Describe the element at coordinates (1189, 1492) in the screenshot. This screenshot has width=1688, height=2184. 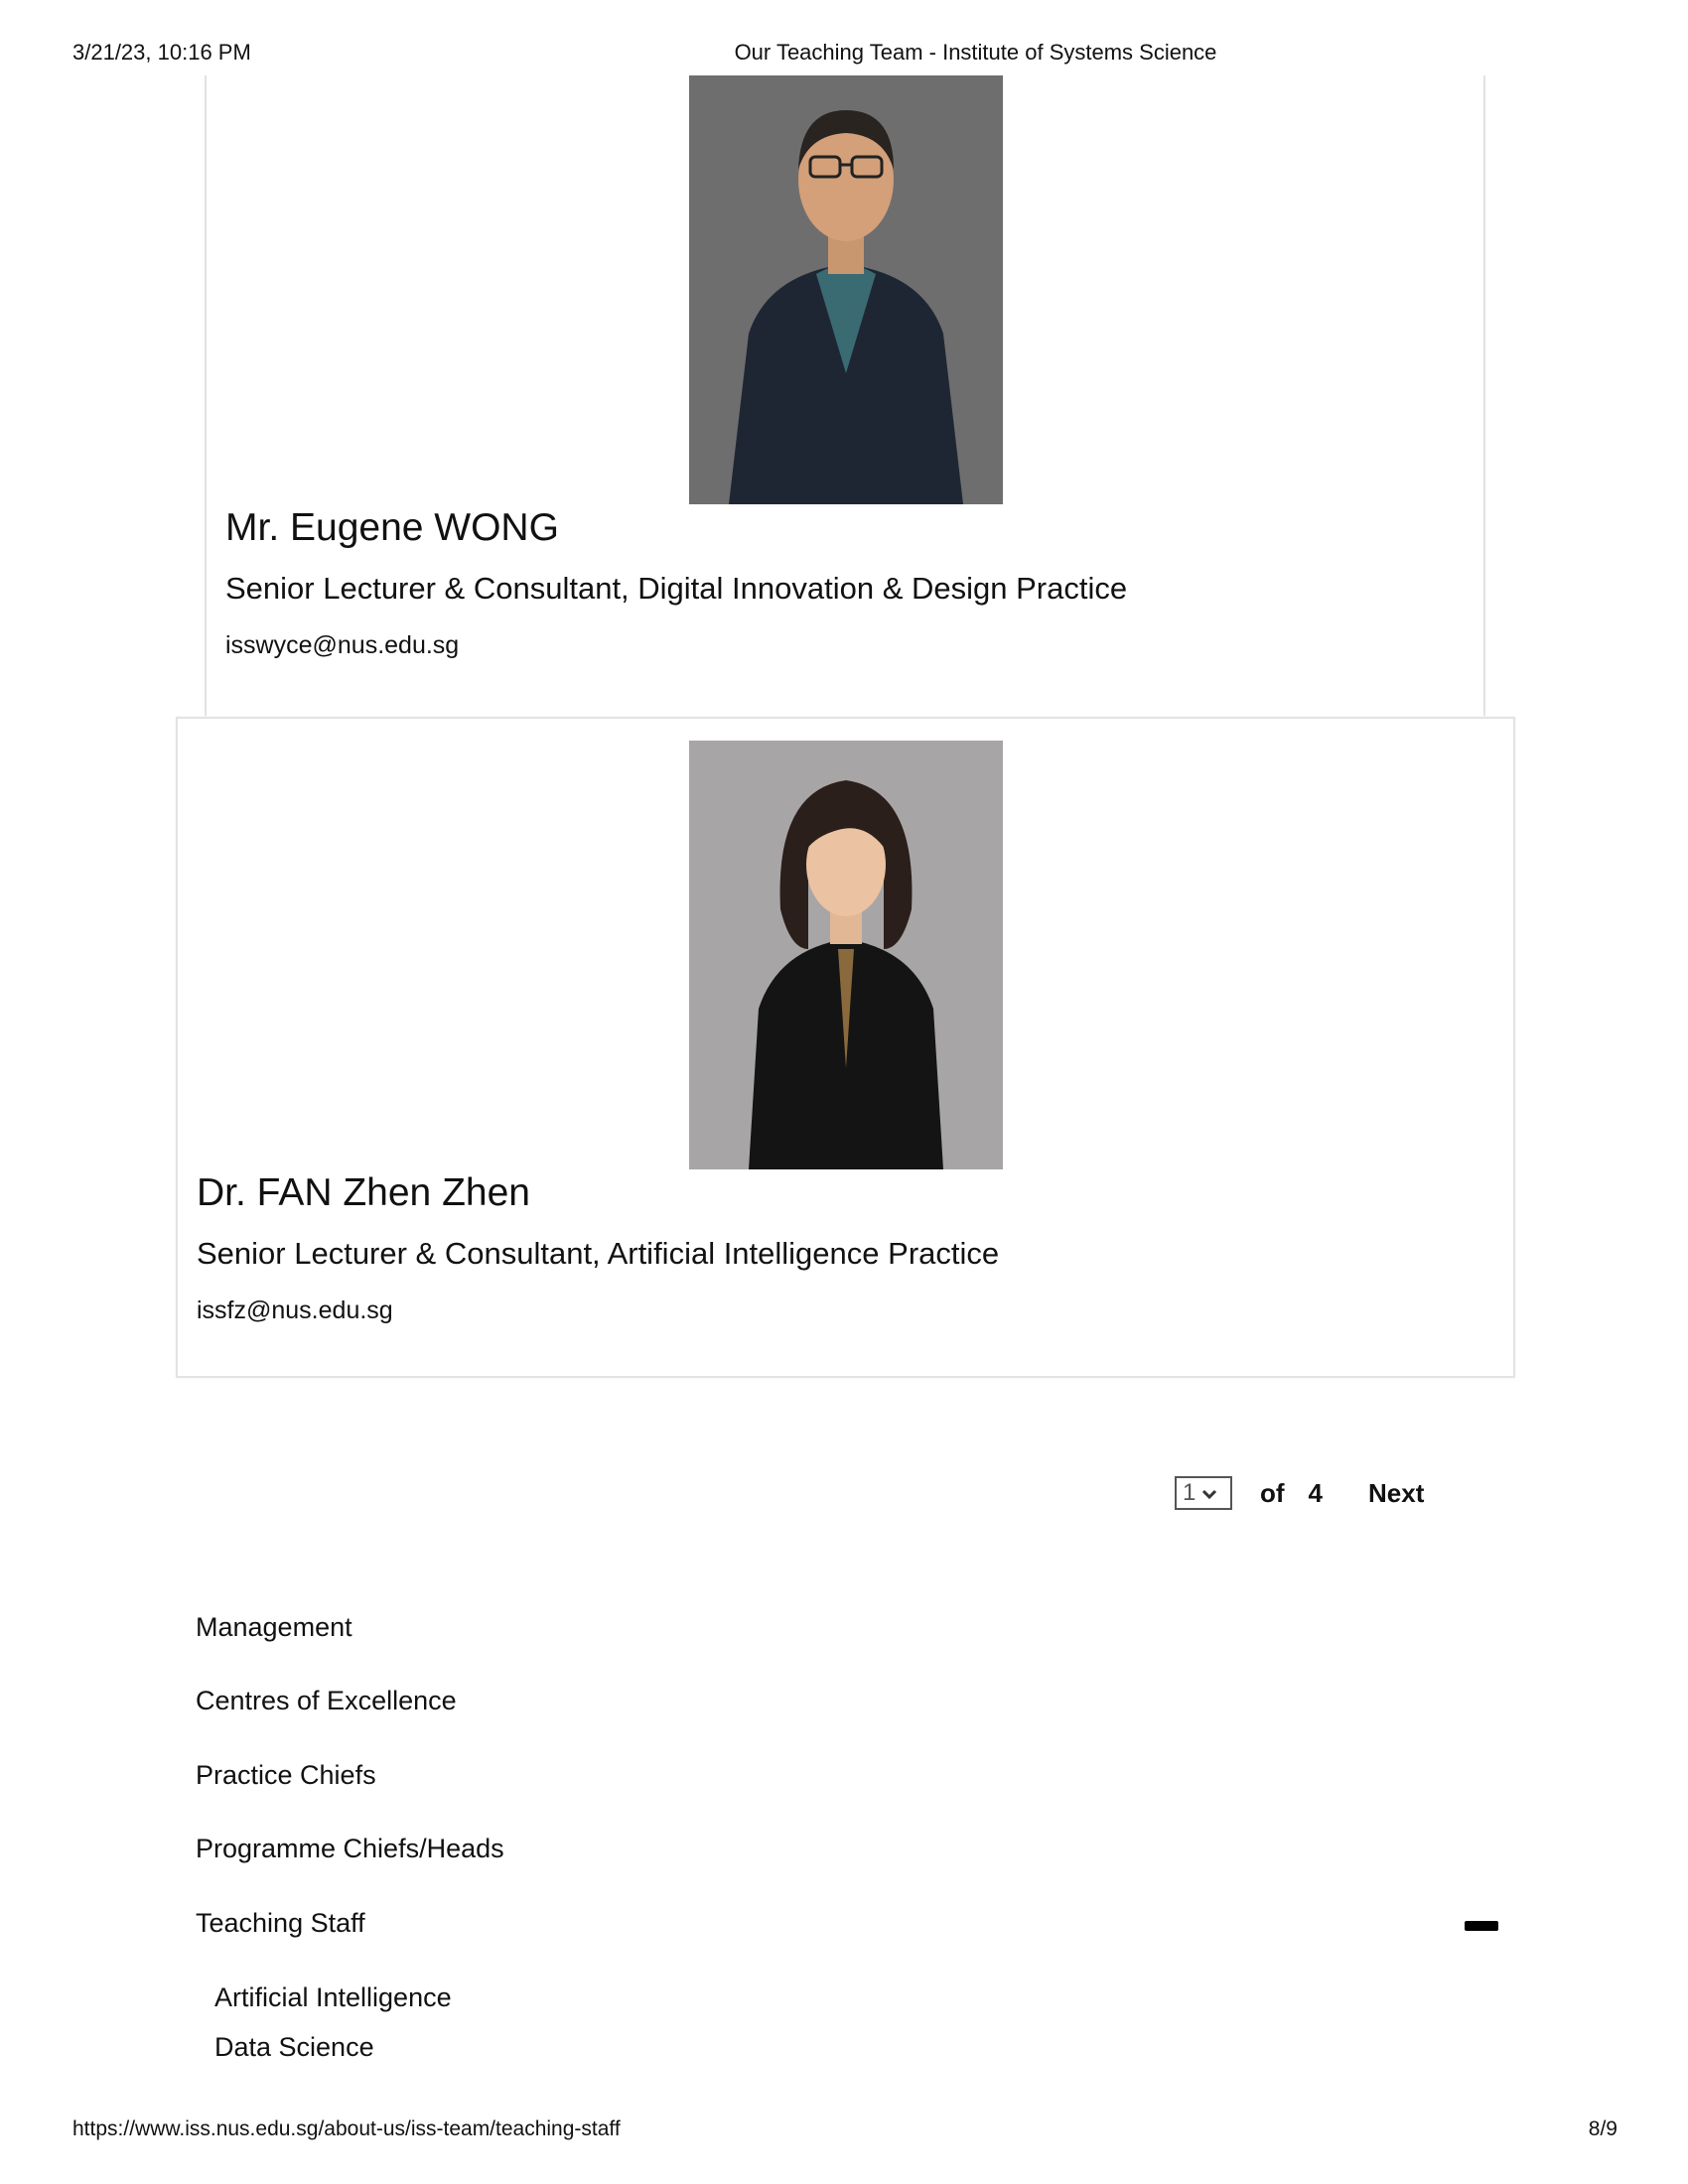
I see `page-select-value: 1` at that location.